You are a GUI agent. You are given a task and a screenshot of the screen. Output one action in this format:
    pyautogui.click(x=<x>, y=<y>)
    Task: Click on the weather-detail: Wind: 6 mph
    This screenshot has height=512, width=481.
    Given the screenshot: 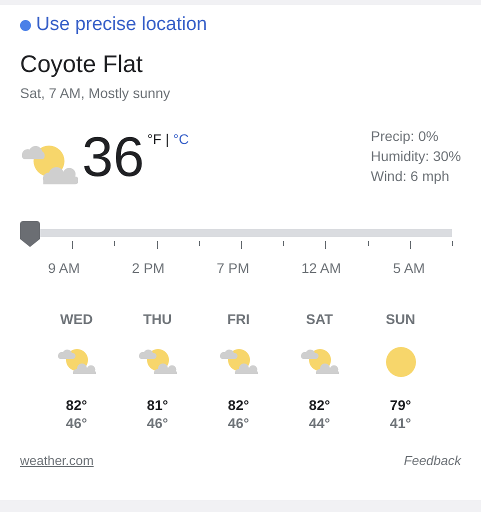 What is the action you would take?
    pyautogui.click(x=410, y=176)
    